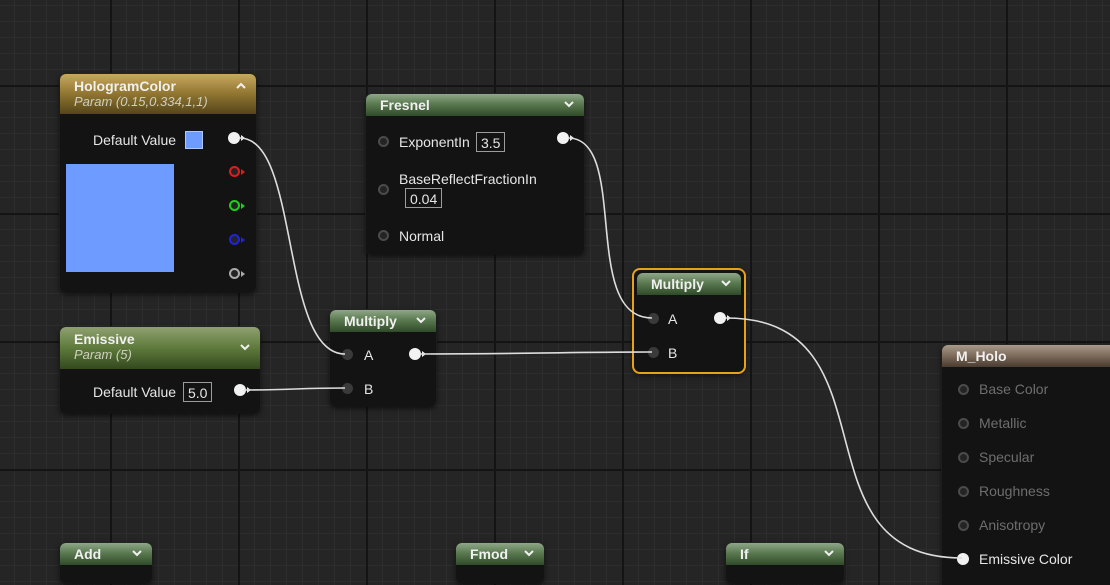  What do you see at coordinates (1012, 525) in the screenshot?
I see `input-label-anisotropy: Anisotropy` at bounding box center [1012, 525].